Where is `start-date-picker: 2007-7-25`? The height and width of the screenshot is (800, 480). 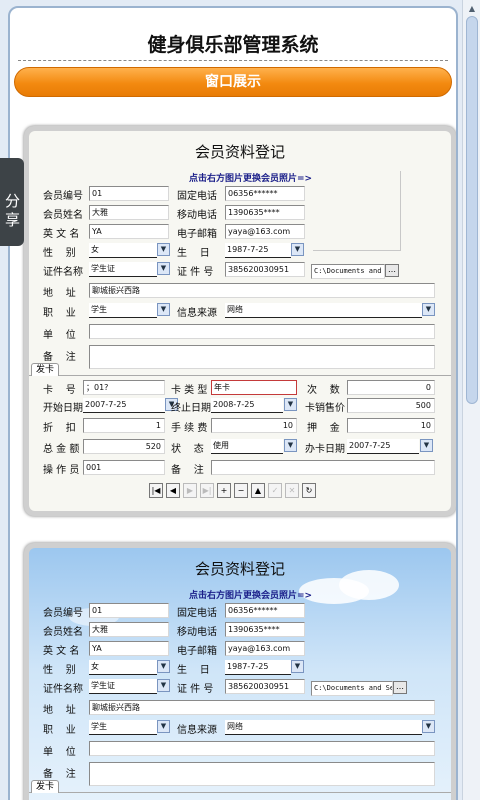 start-date-picker: 2007-7-25 is located at coordinates (124, 405).